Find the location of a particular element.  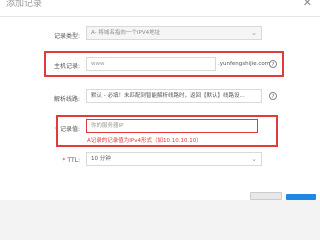

host-record-input: www is located at coordinates (151, 64).